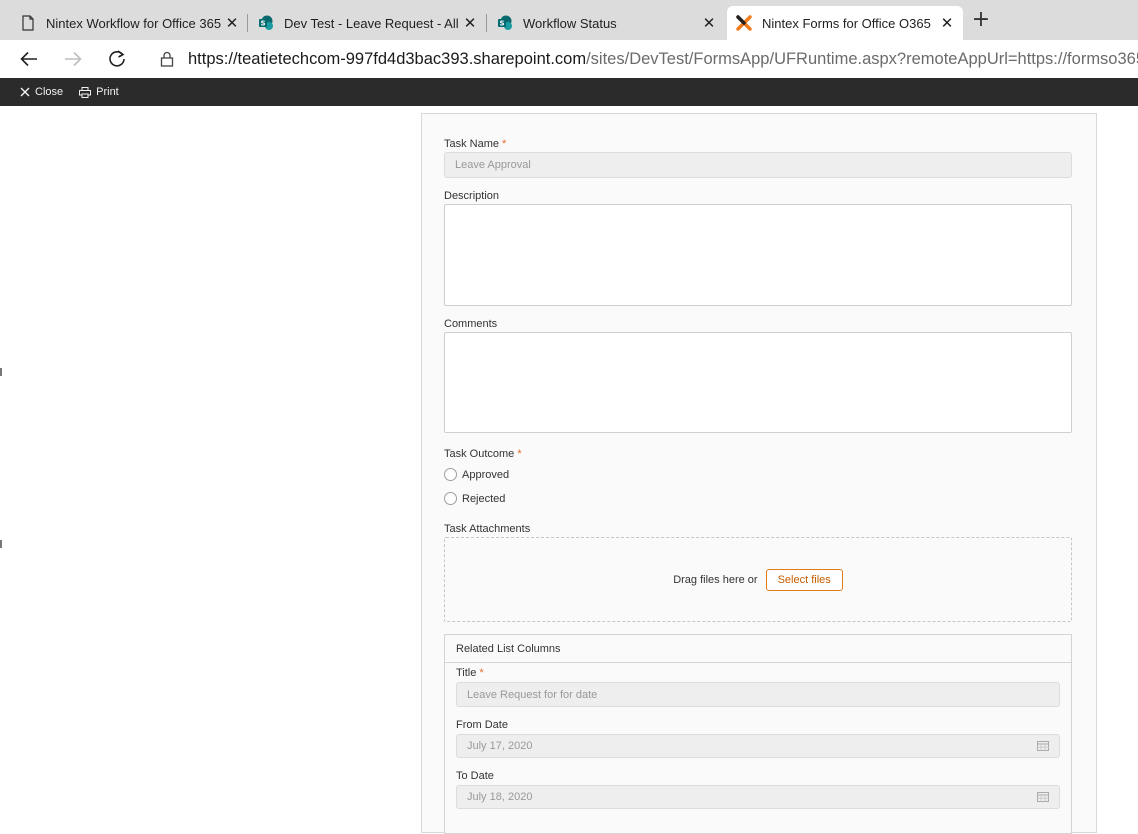 The width and height of the screenshot is (1138, 834). Describe the element at coordinates (500, 746) in the screenshot. I see `from-date-value: July 17, 2020` at that location.